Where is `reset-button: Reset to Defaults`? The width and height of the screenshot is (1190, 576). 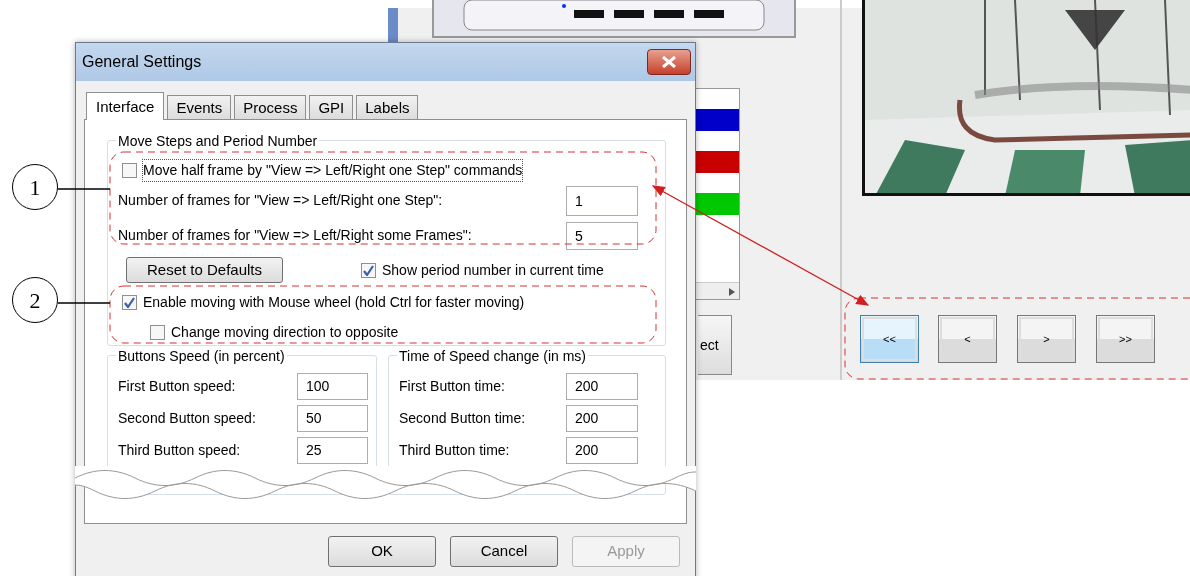 reset-button: Reset to Defaults is located at coordinates (204, 270).